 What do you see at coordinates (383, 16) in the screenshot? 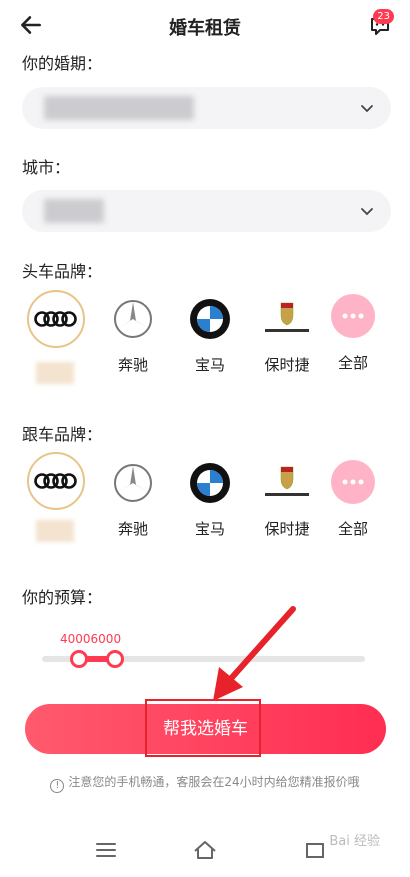
I see `notification-badge: 23` at bounding box center [383, 16].